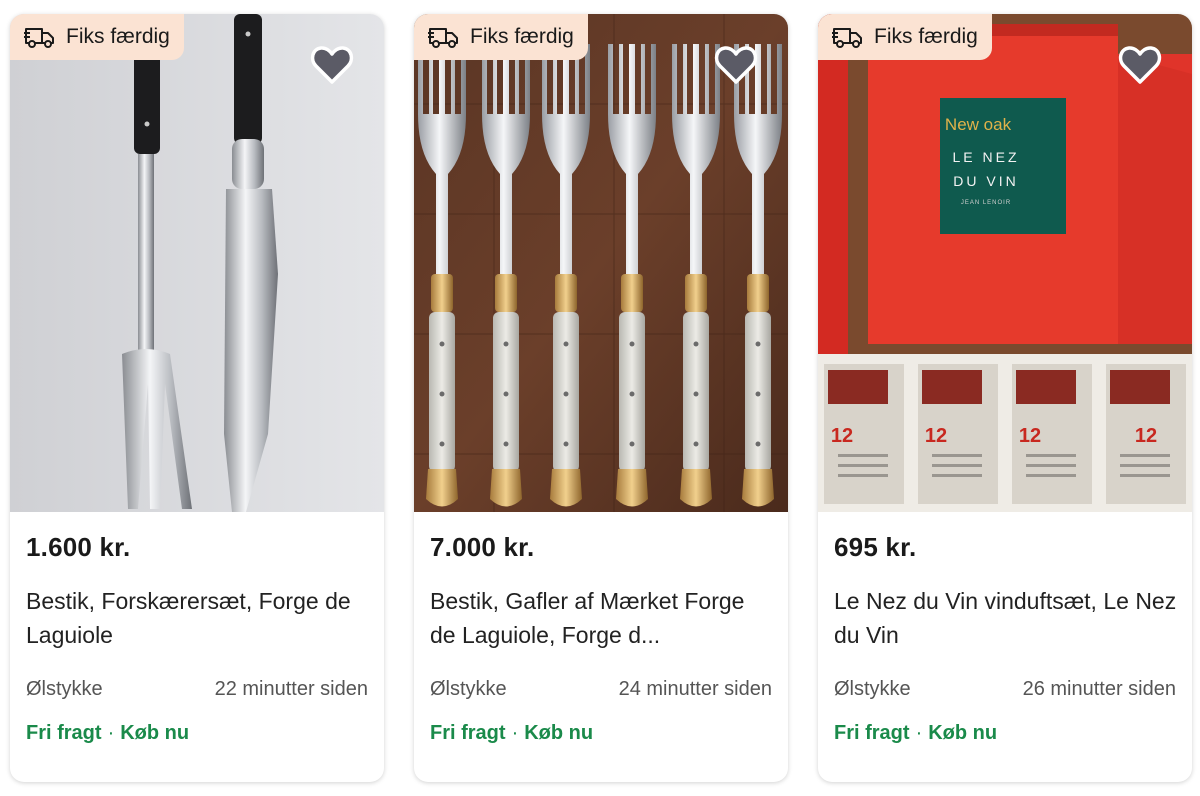 This screenshot has height=796, width=1200. What do you see at coordinates (482, 547) in the screenshot?
I see `listing-price: 7.000 kr.` at bounding box center [482, 547].